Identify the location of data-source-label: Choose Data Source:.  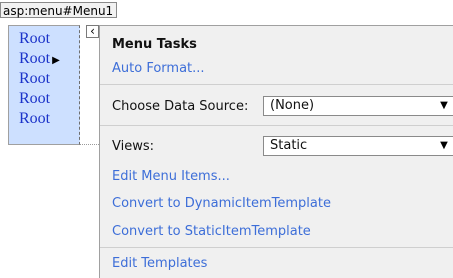
(180, 106).